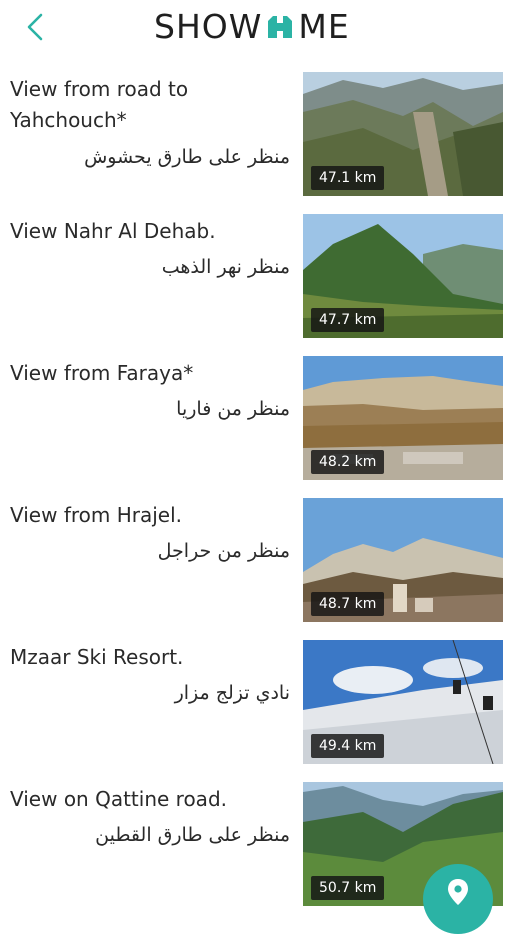 The height and width of the screenshot is (934, 506). I want to click on distance-badge: 47.7 km, so click(348, 320).